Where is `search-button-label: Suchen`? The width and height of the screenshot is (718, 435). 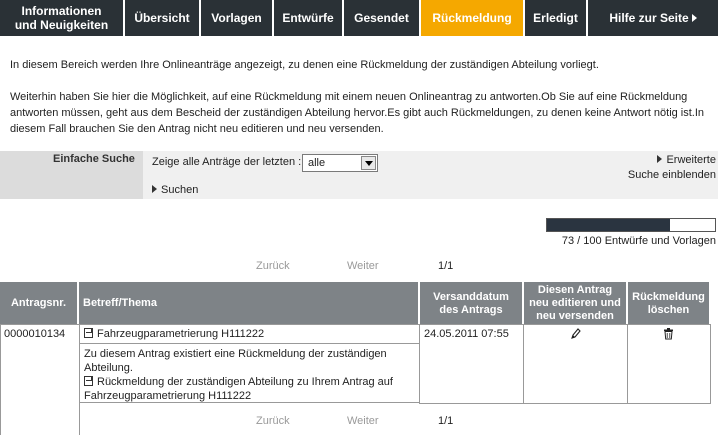 search-button-label: Suchen is located at coordinates (180, 190).